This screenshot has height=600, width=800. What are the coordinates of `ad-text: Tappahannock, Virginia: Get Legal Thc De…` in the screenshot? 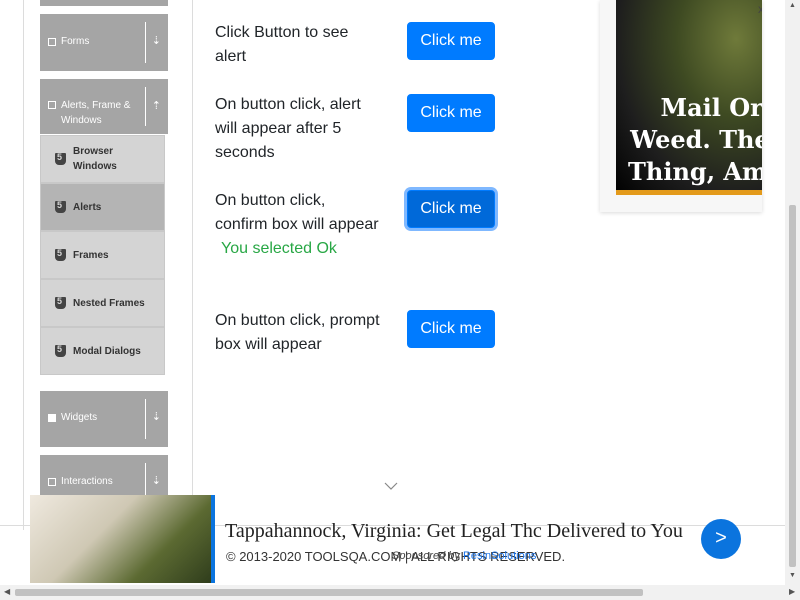 It's located at (454, 531).